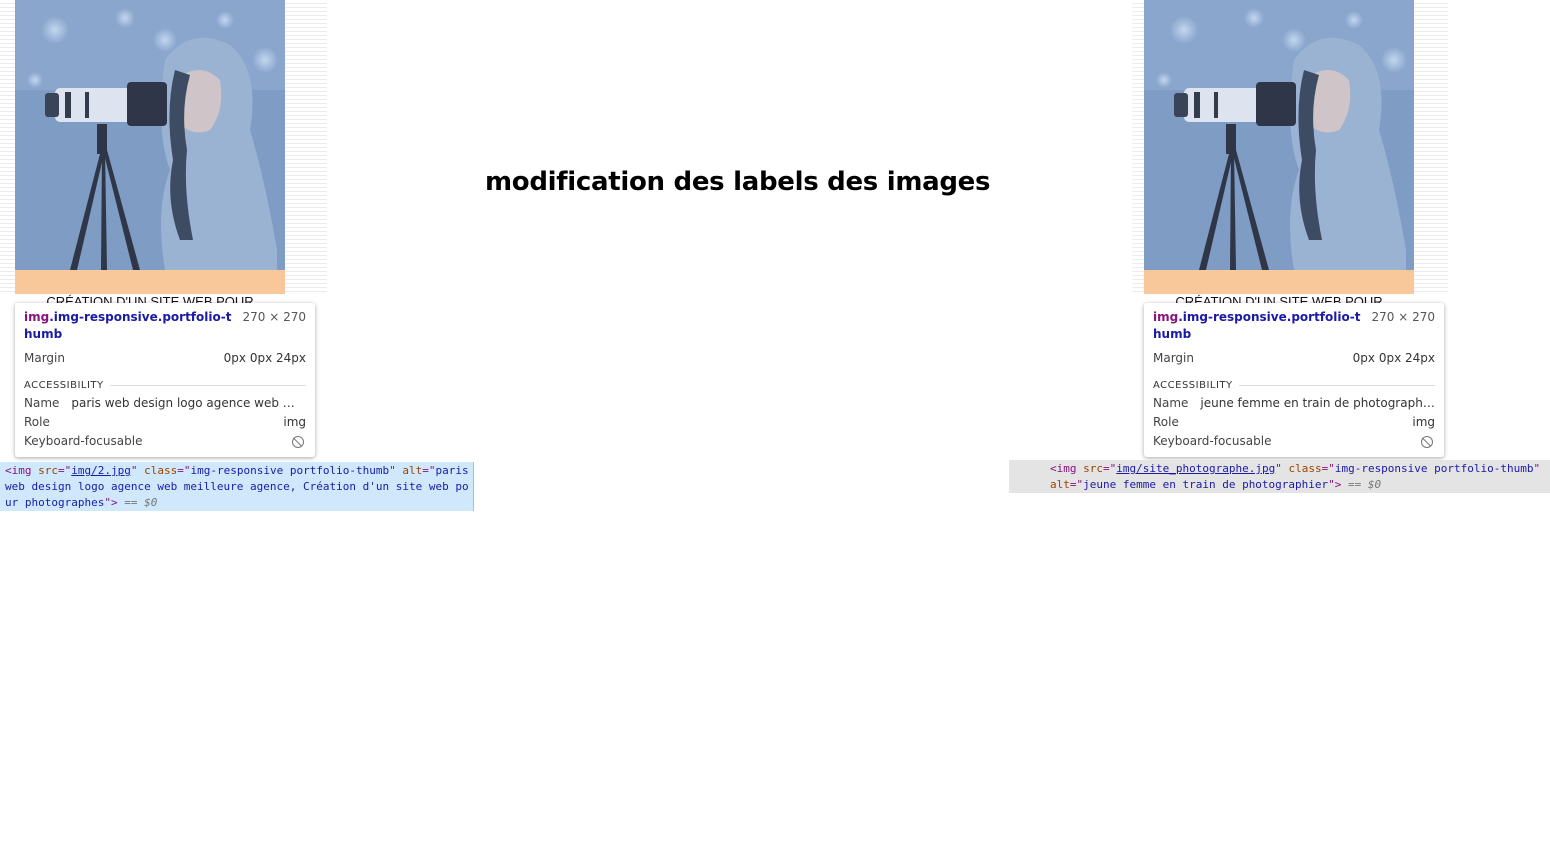  I want to click on left-portfolio-caption: CRÉATION D'UN SITE WEB POUR, so click(150, 298).